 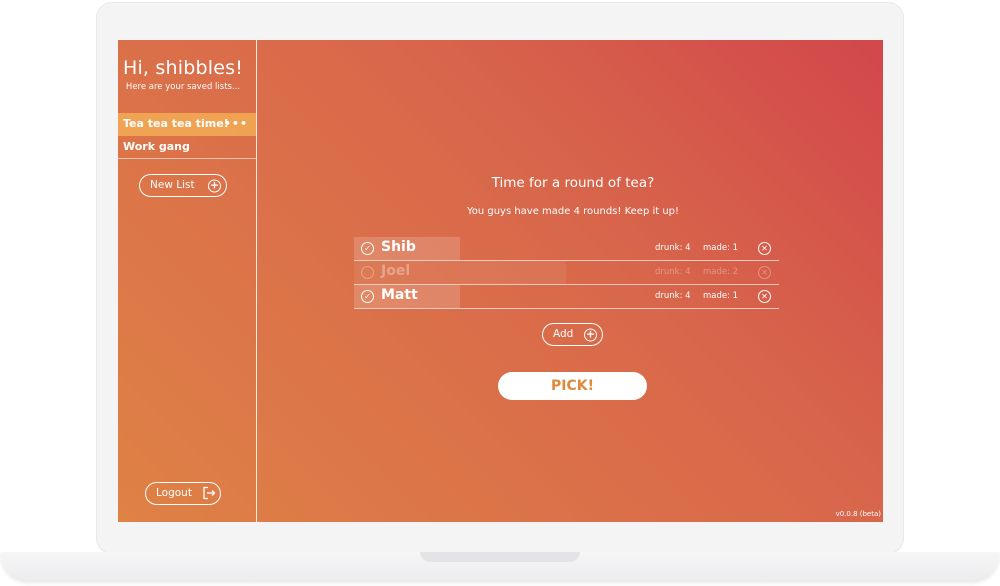 What do you see at coordinates (566, 297) in the screenshot?
I see `person-row-matt: ✓ Matt drunk: 4 made: 1 ✕` at bounding box center [566, 297].